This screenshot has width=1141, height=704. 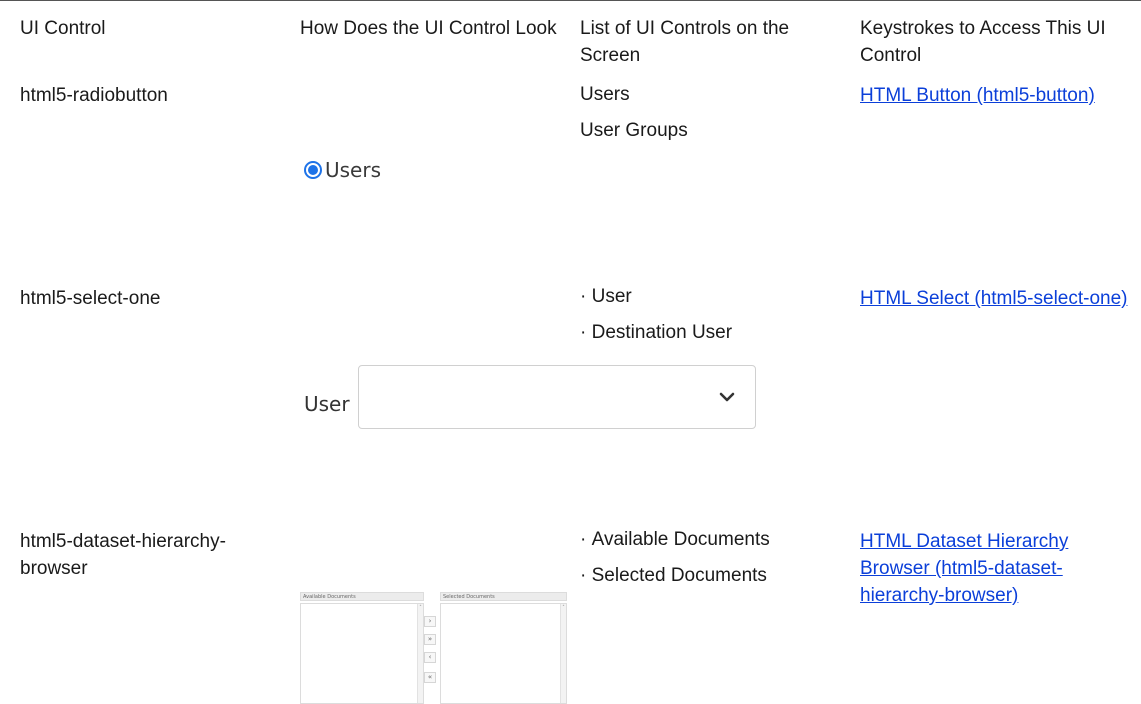 I want to click on row-keystroke-link-cell: HTML Select (html5-select-one), so click(x=995, y=298).